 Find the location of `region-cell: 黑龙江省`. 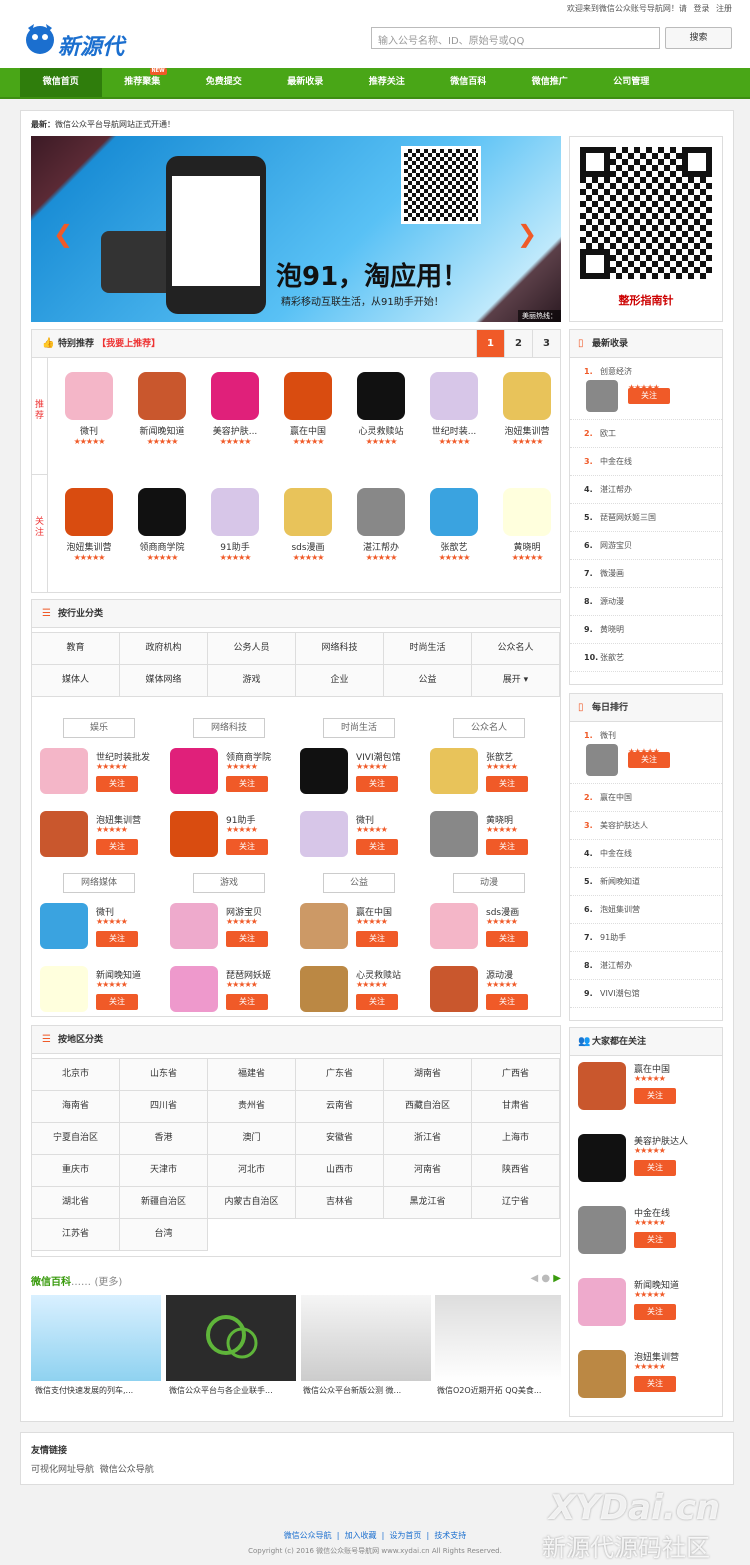

region-cell: 黑龙江省 is located at coordinates (428, 1203).